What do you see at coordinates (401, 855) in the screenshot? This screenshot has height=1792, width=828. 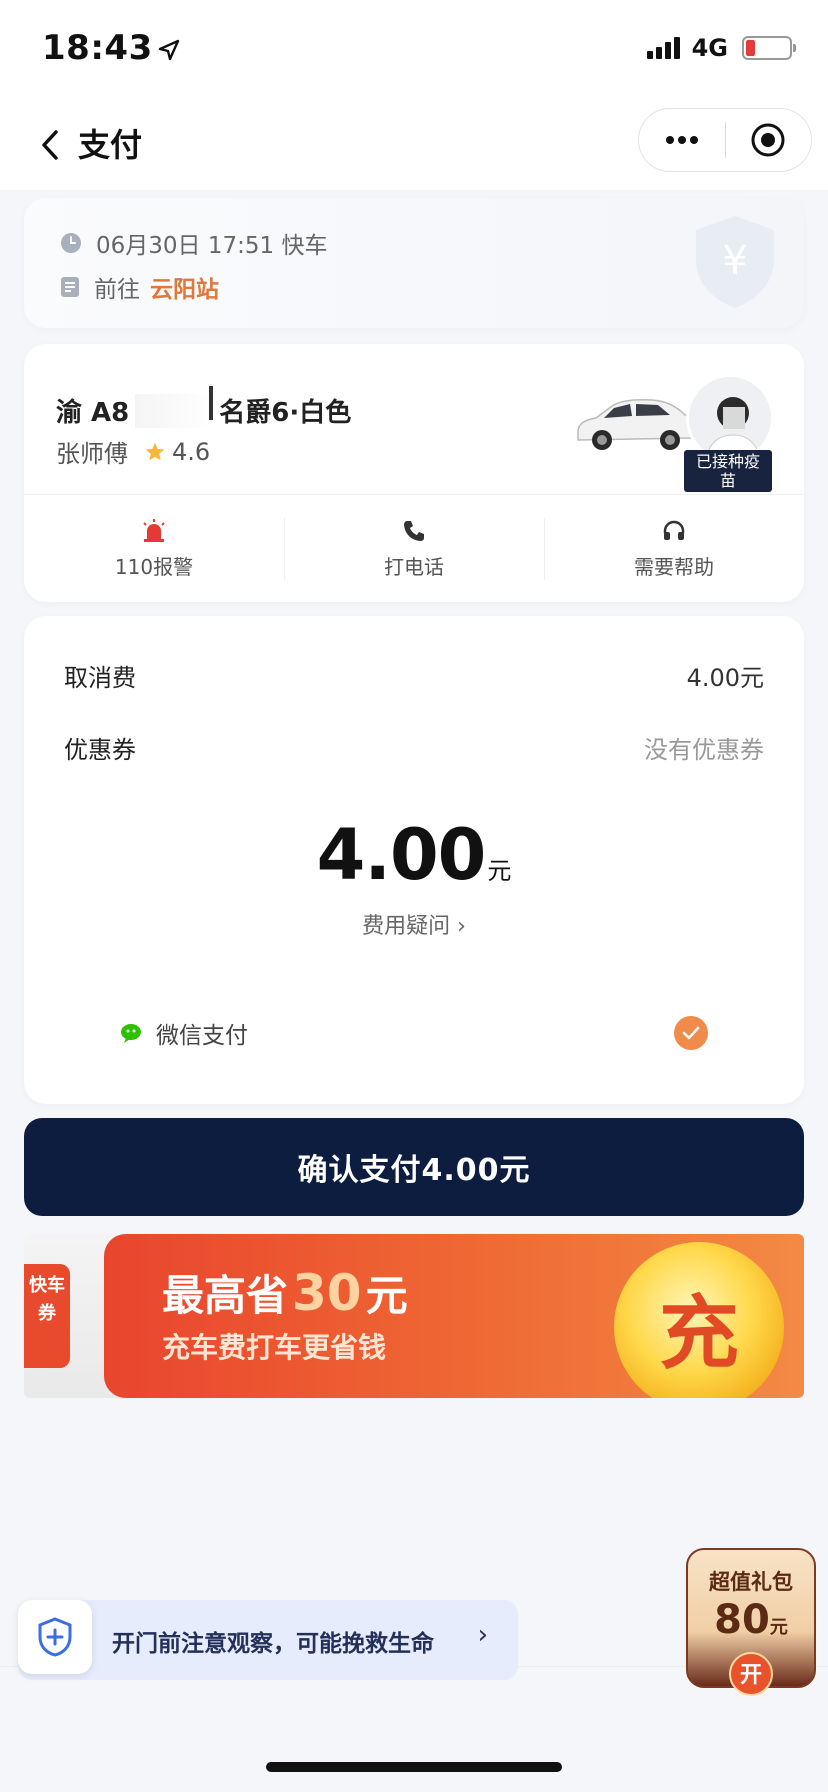 I see `total-amount-value: 4.00` at bounding box center [401, 855].